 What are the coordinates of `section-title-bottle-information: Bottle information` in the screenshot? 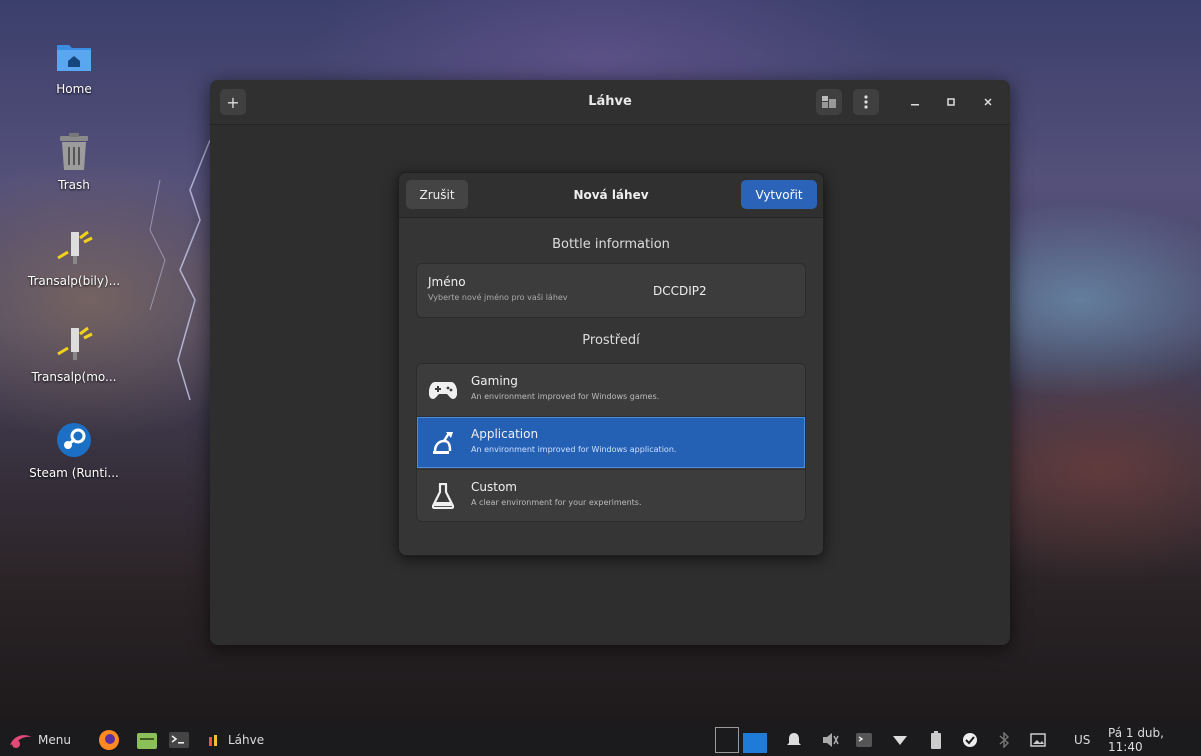 It's located at (611, 244).